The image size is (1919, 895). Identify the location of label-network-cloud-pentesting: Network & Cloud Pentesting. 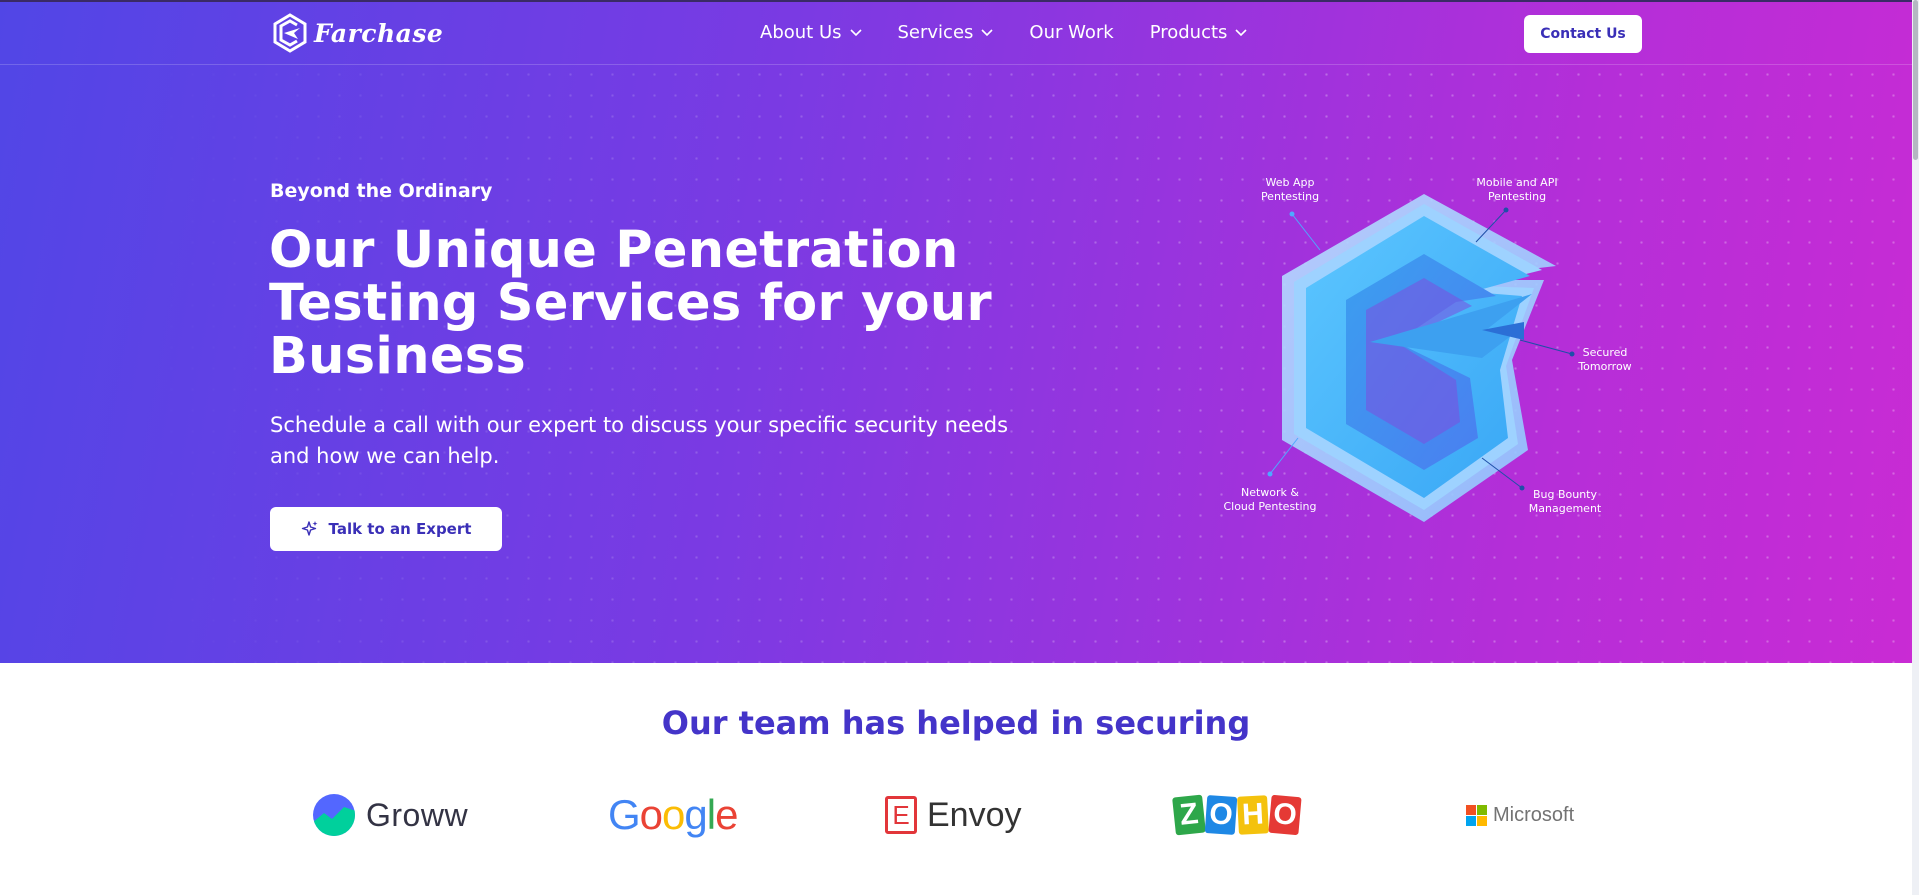
(1270, 499).